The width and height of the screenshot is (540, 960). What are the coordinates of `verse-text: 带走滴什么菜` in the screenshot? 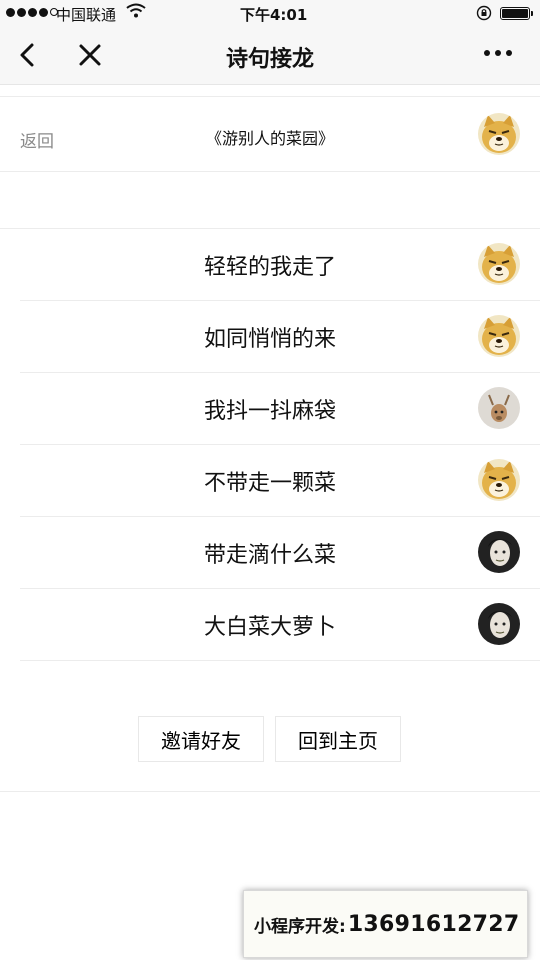 It's located at (269, 555).